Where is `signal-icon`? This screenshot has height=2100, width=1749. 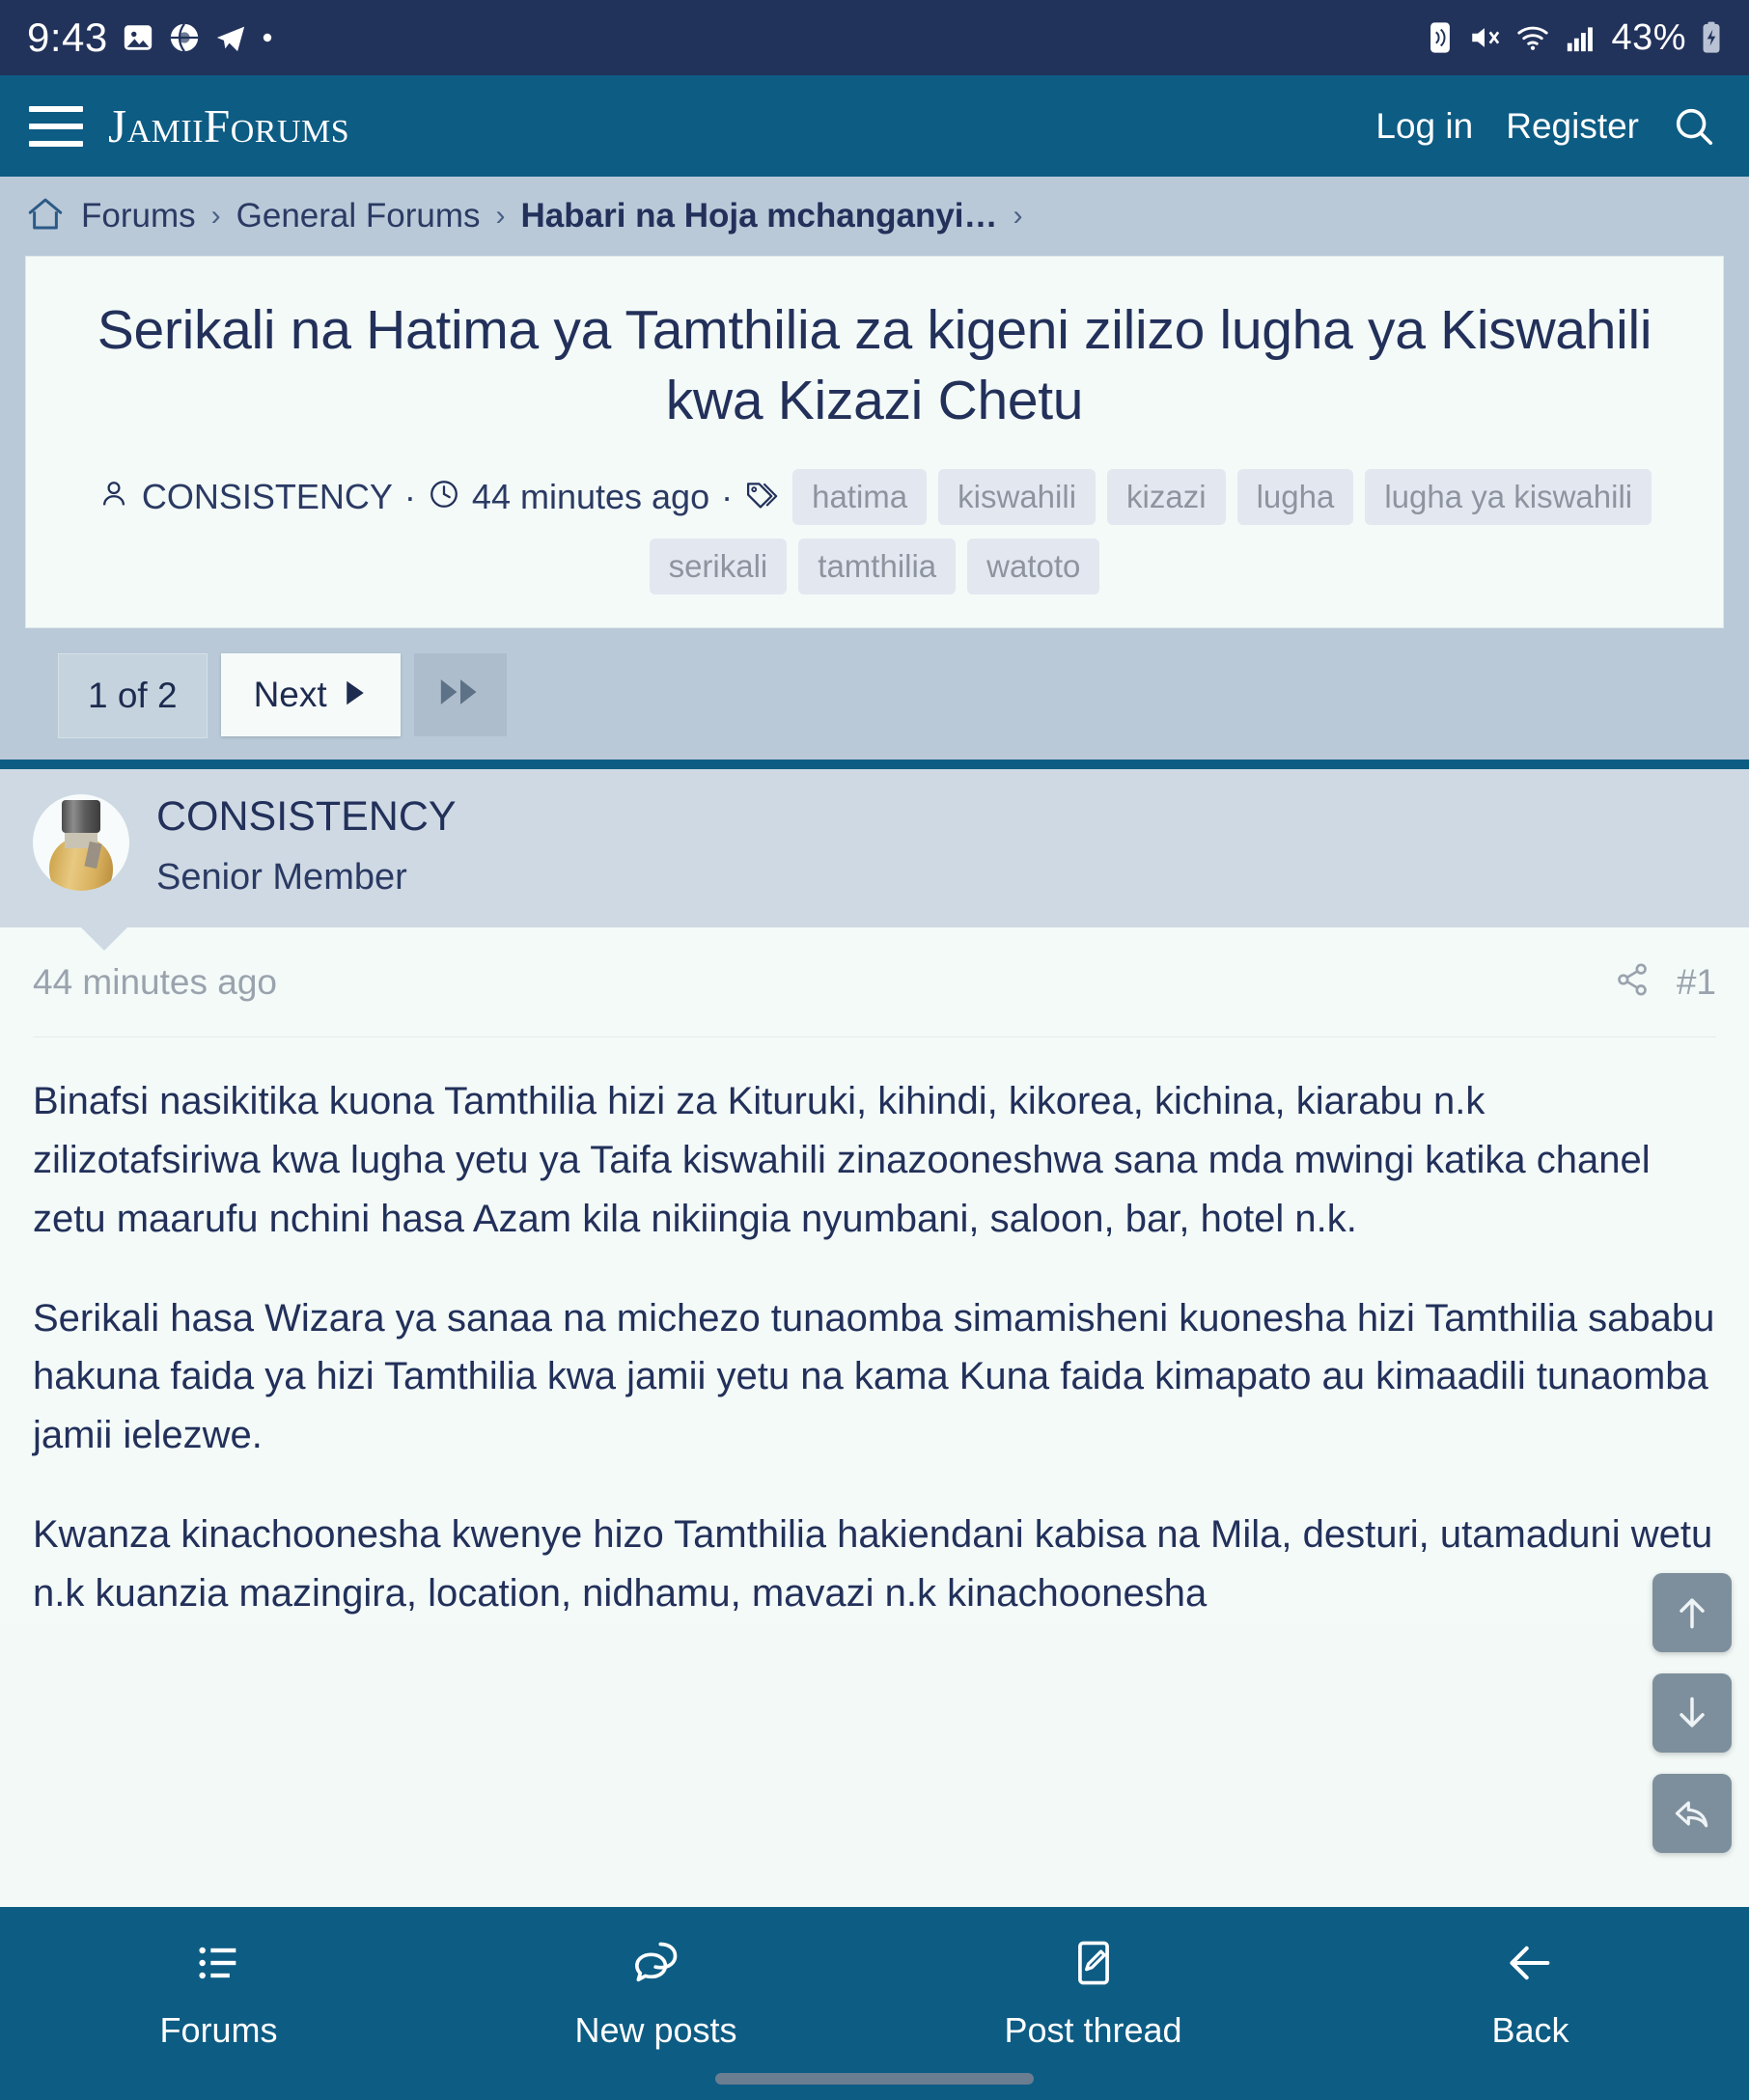 signal-icon is located at coordinates (1581, 37).